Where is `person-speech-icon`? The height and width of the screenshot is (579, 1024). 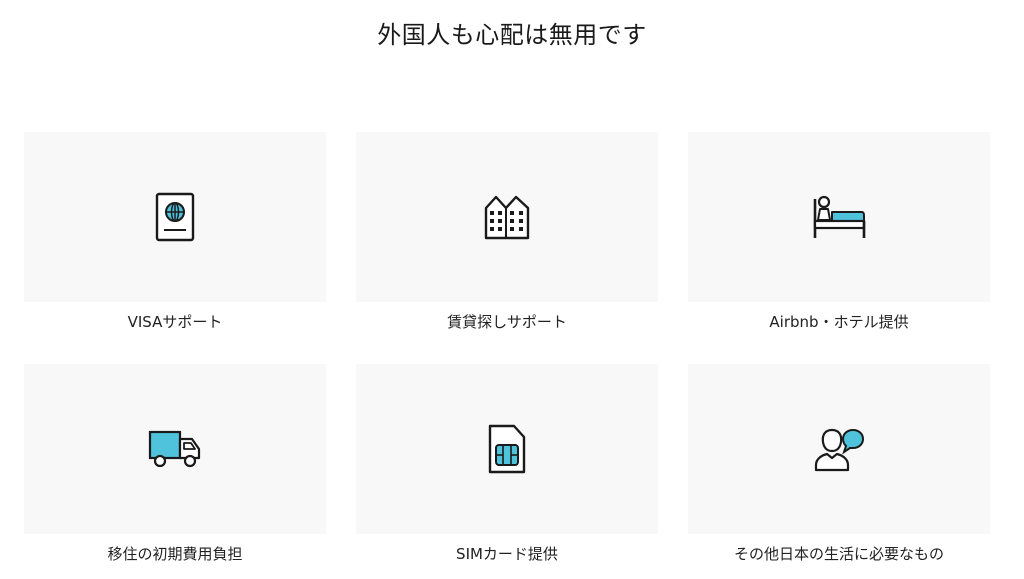 person-speech-icon is located at coordinates (839, 449).